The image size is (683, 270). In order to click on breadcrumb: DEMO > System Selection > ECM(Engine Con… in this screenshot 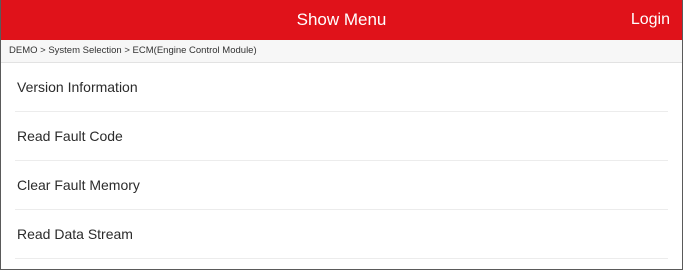, I will do `click(341, 51)`.